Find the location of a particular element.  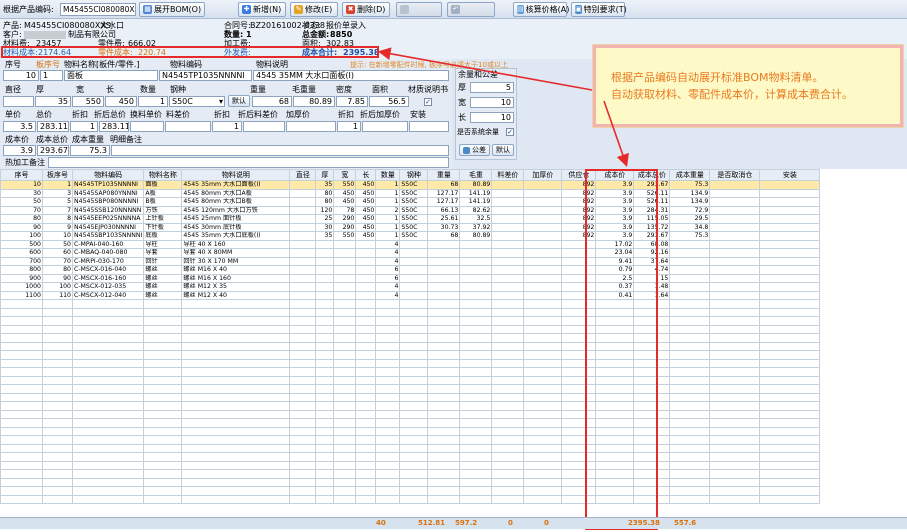

table-cell: 4545 120mm 大水口方铁 is located at coordinates (236, 210).